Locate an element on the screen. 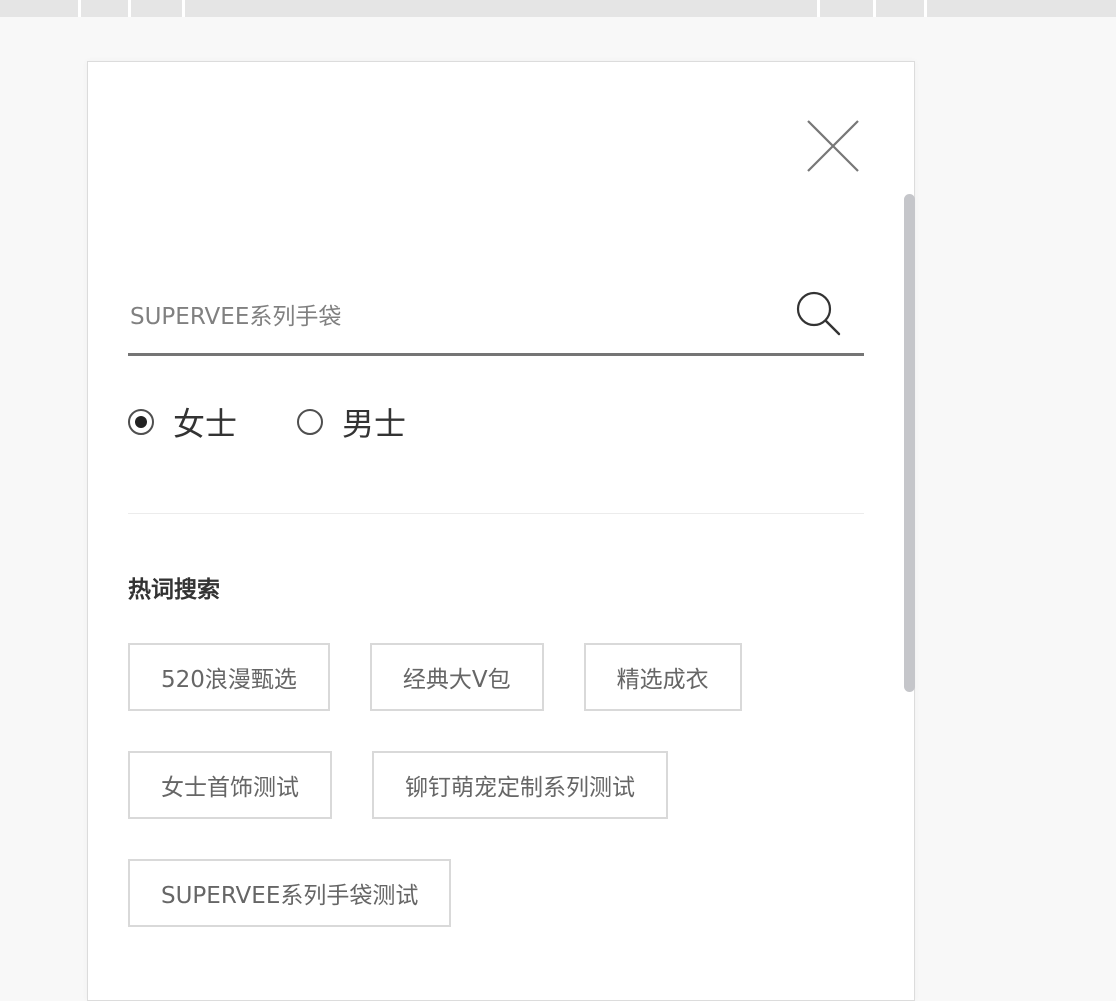  background-top-strip is located at coordinates (558, 8).